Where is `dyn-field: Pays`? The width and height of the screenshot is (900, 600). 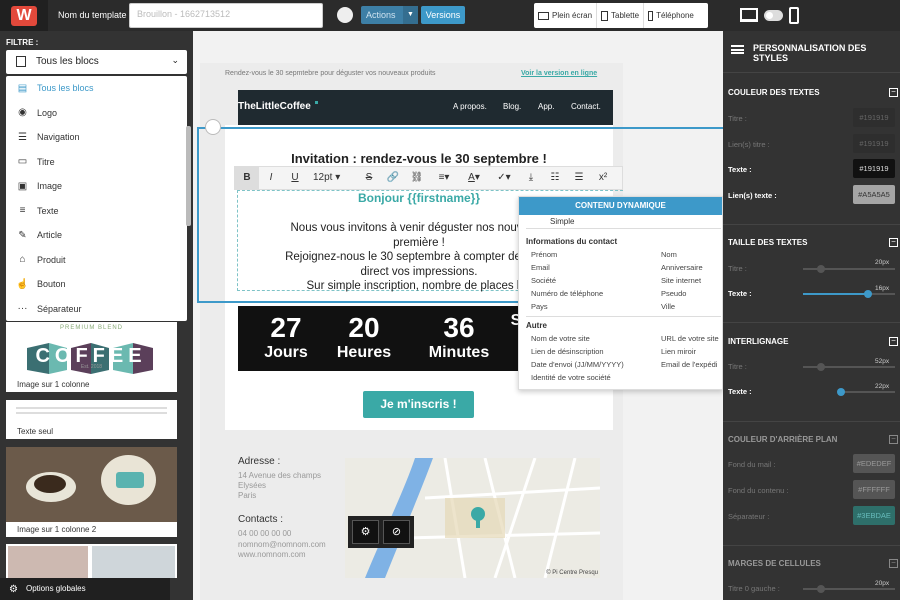 dyn-field: Pays is located at coordinates (539, 306).